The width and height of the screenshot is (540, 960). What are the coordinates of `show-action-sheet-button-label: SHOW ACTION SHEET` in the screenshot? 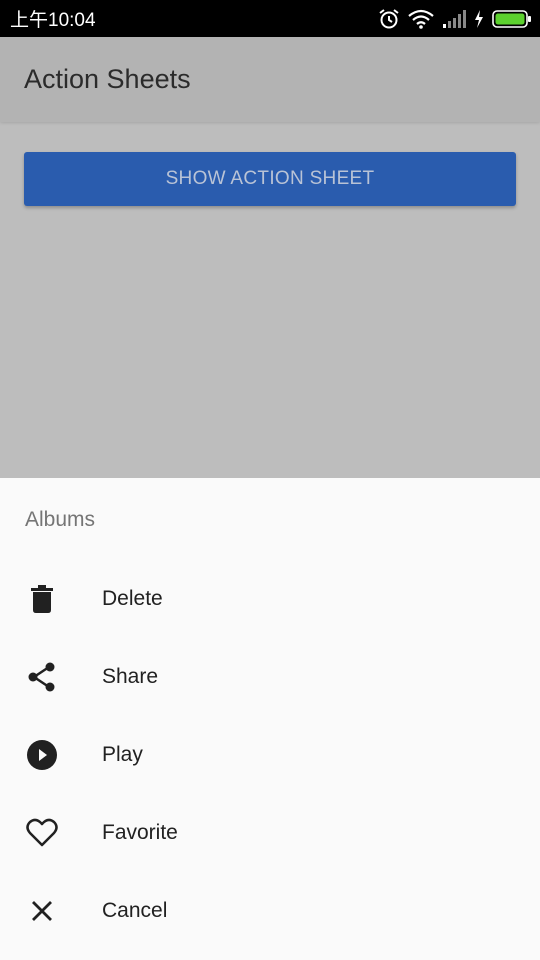 It's located at (270, 178).